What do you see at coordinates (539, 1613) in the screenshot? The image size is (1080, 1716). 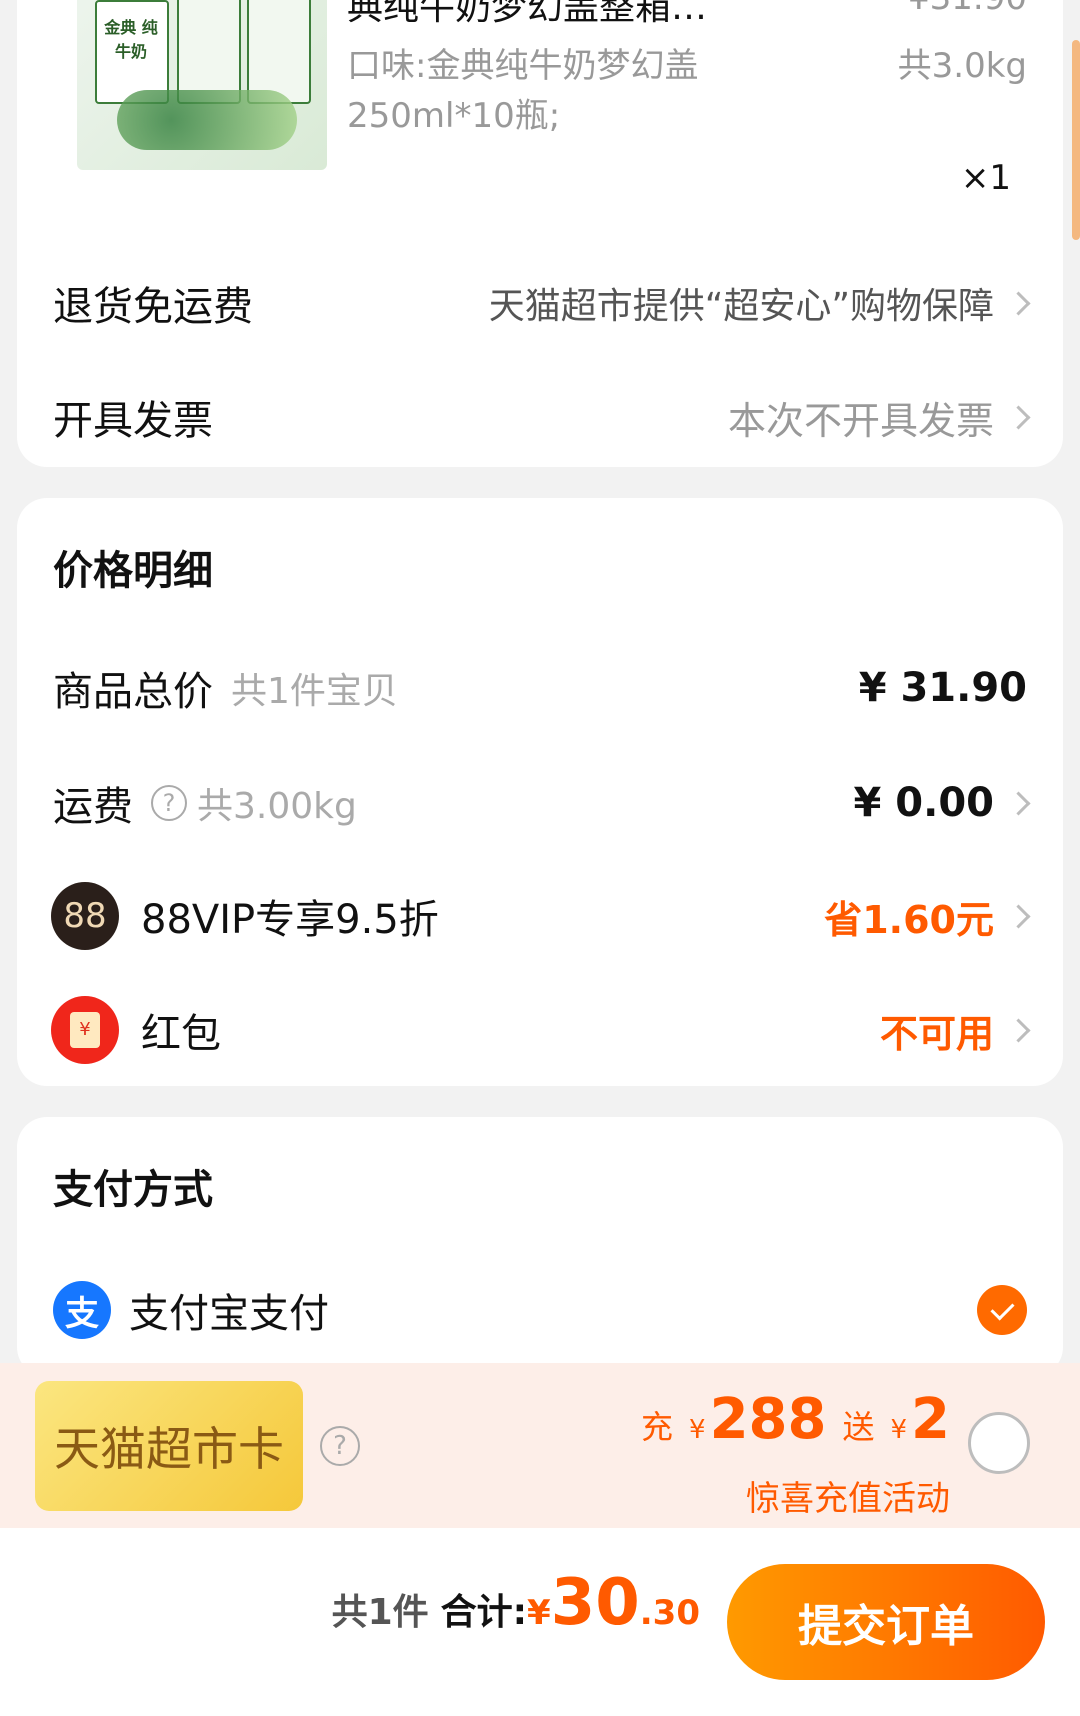 I see `total-currency: ¥` at bounding box center [539, 1613].